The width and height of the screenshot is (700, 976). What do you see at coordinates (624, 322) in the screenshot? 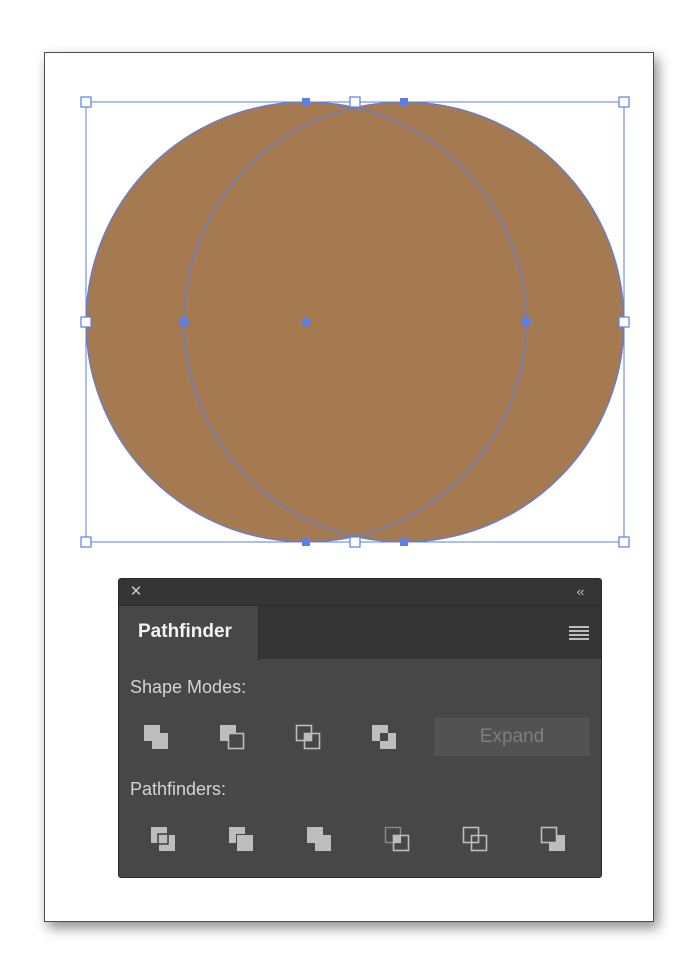
I see `handle-middle-right` at bounding box center [624, 322].